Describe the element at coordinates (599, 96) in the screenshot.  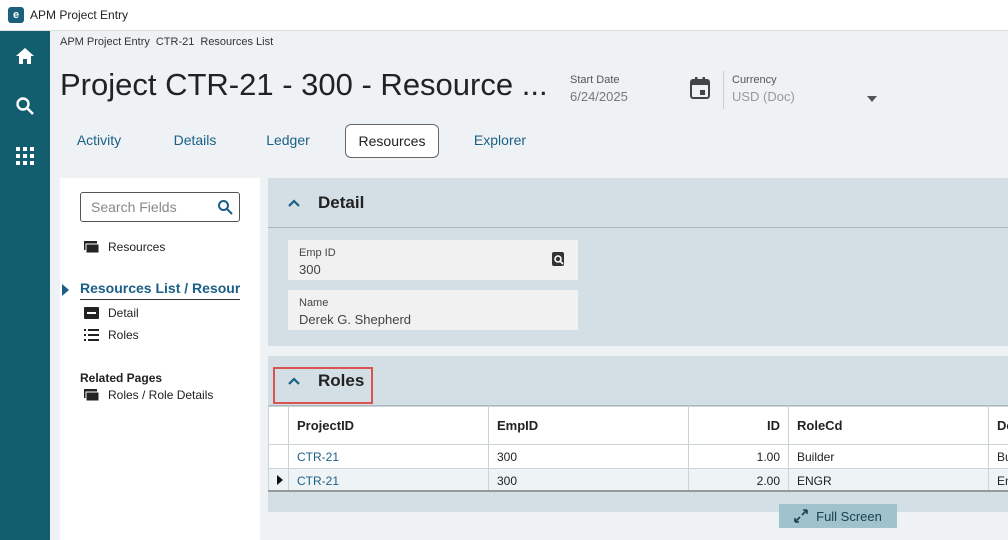
I see `start-date-value: 6/24/2025` at that location.